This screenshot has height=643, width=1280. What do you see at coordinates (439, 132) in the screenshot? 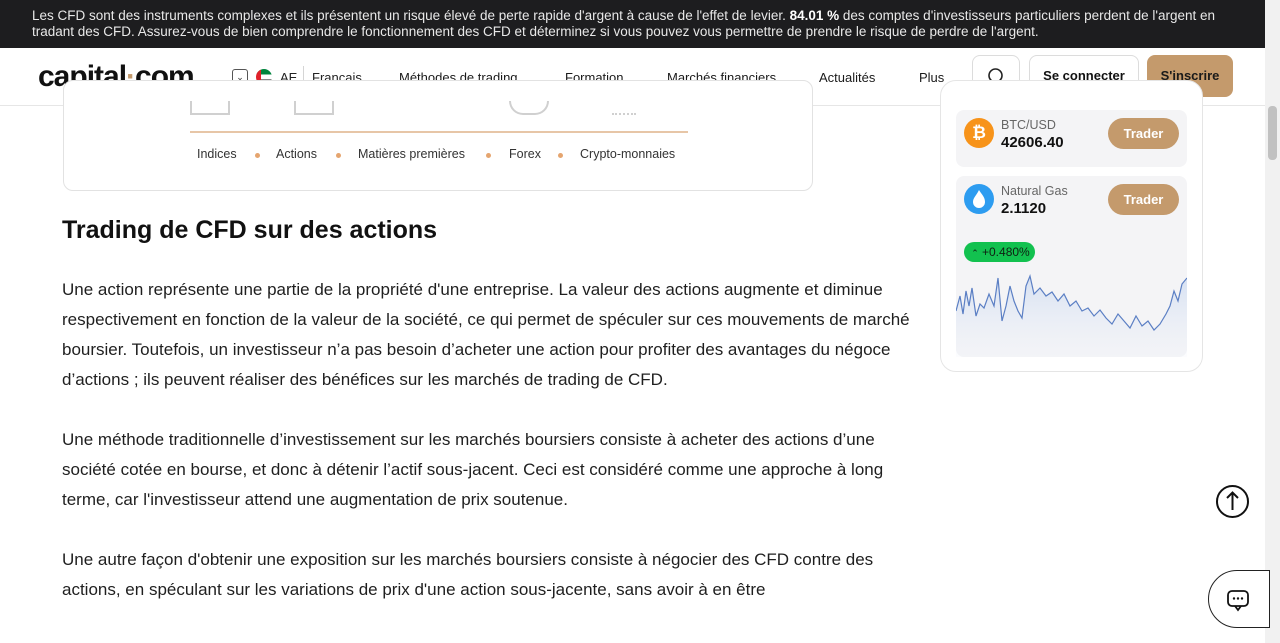
I see `divider` at bounding box center [439, 132].